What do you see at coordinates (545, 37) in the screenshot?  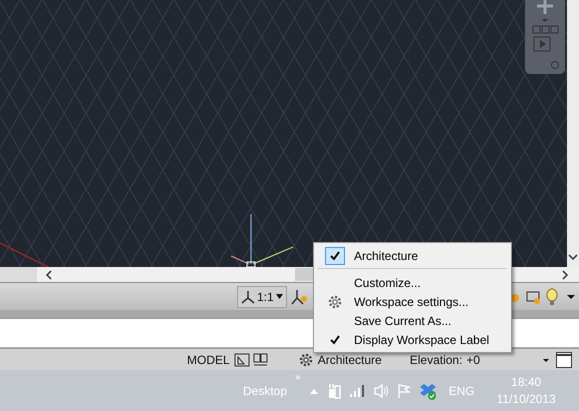 I see `navigation-bar` at bounding box center [545, 37].